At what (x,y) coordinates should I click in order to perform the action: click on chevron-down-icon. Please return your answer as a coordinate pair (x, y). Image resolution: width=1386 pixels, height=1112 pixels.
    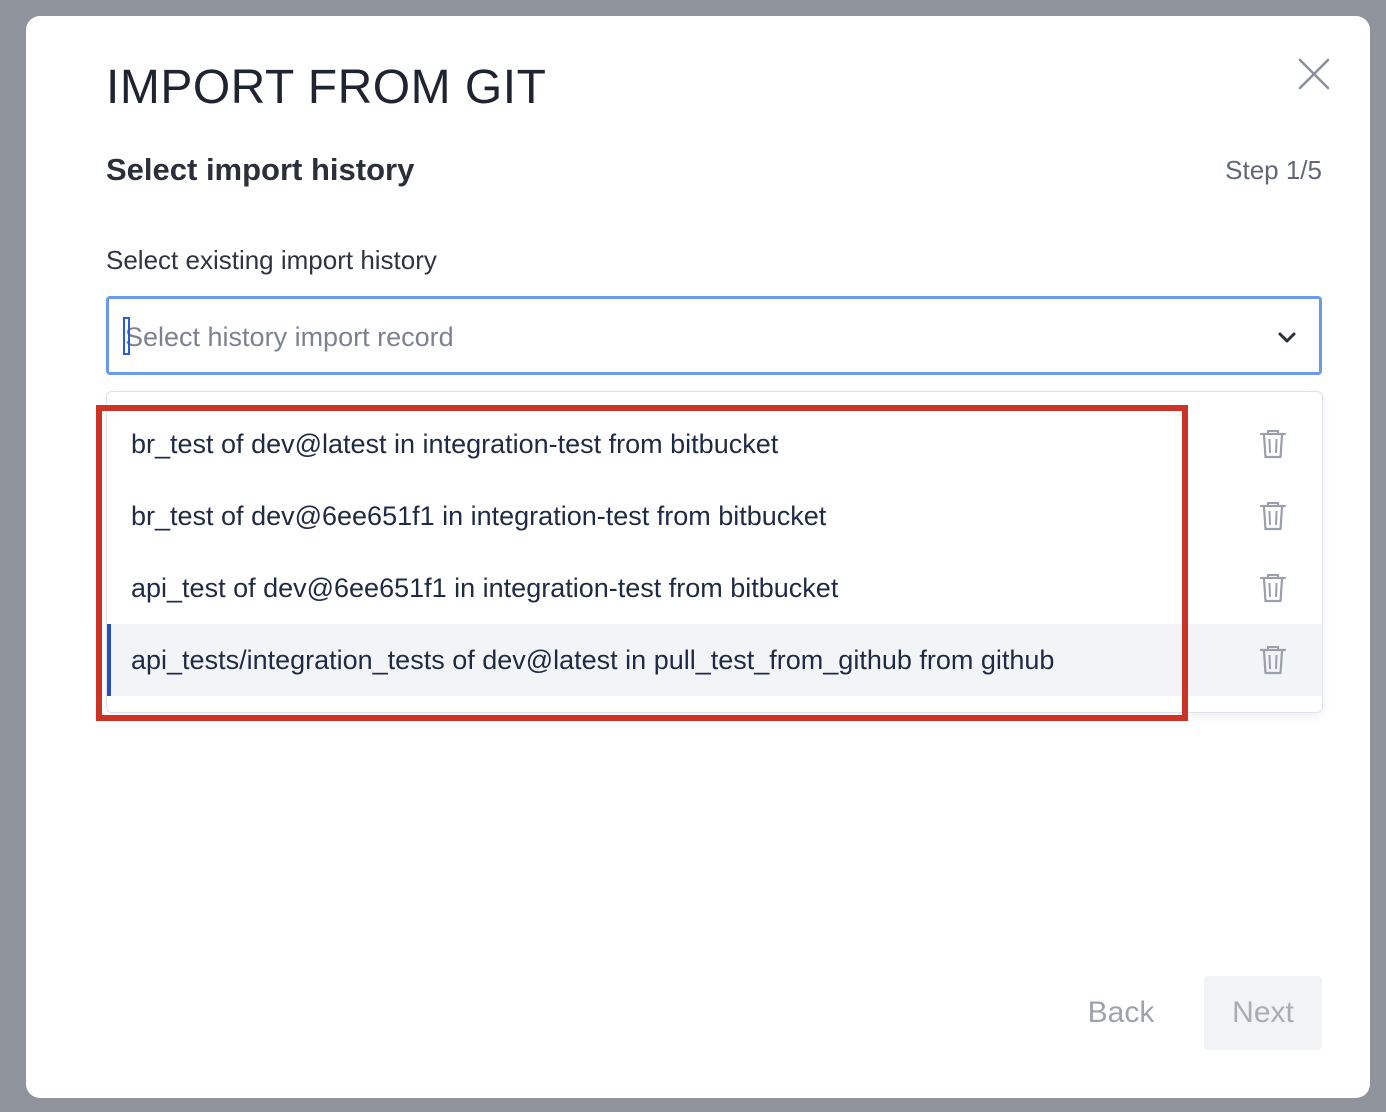
    Looking at the image, I should click on (1287, 337).